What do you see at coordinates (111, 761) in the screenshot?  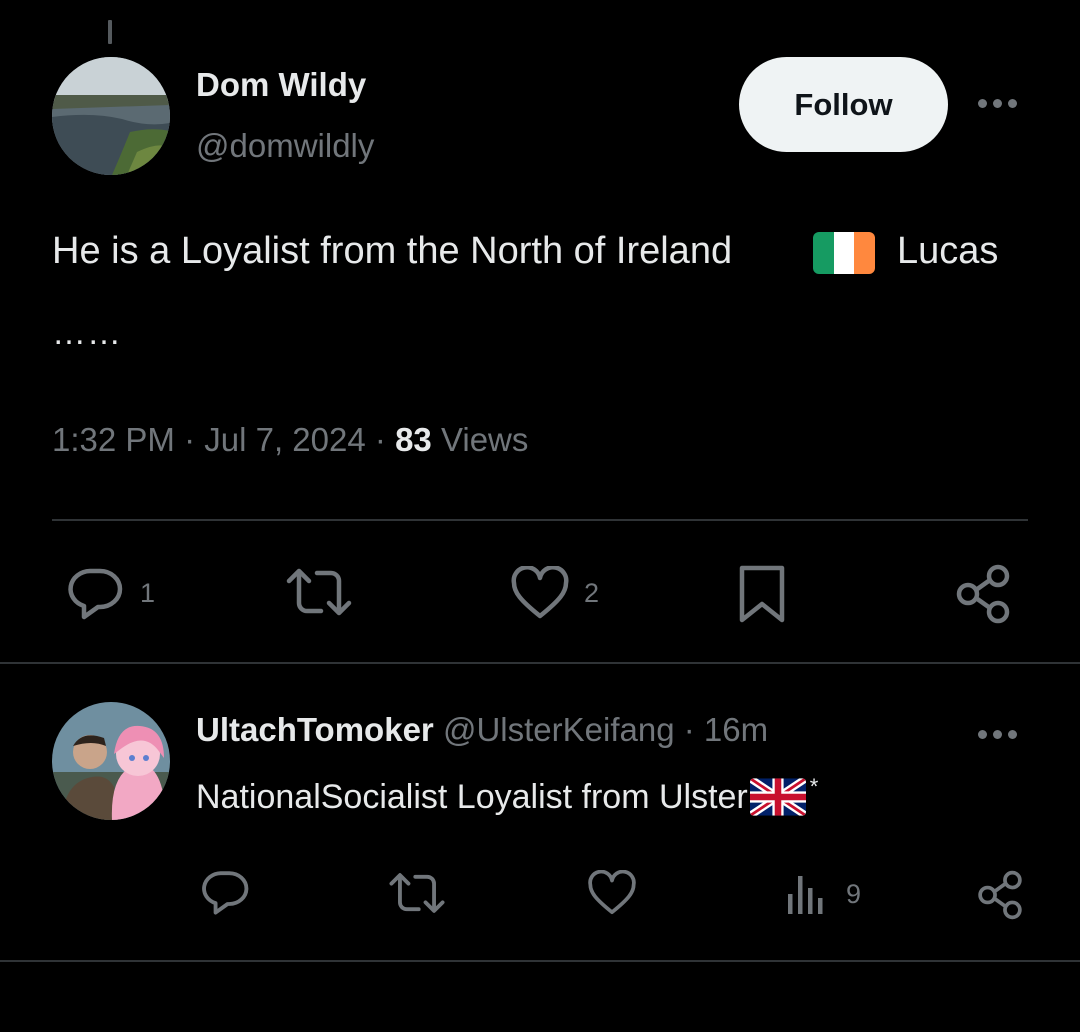 I see `reply-author-avatar` at bounding box center [111, 761].